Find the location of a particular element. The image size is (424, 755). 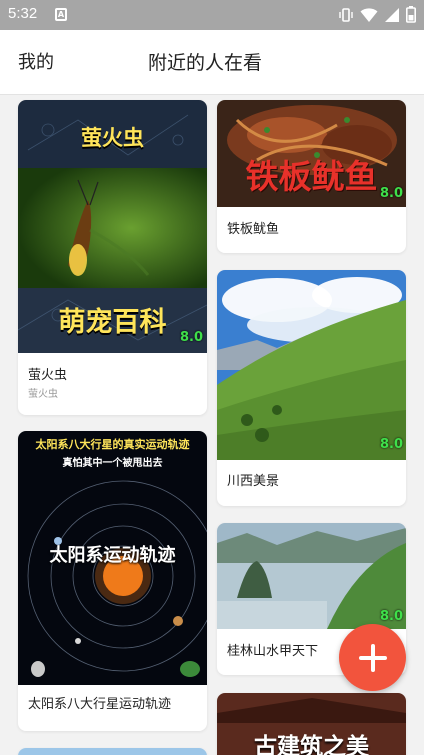

card-title: 太阳系八大行星运动轨迹 is located at coordinates (100, 704).